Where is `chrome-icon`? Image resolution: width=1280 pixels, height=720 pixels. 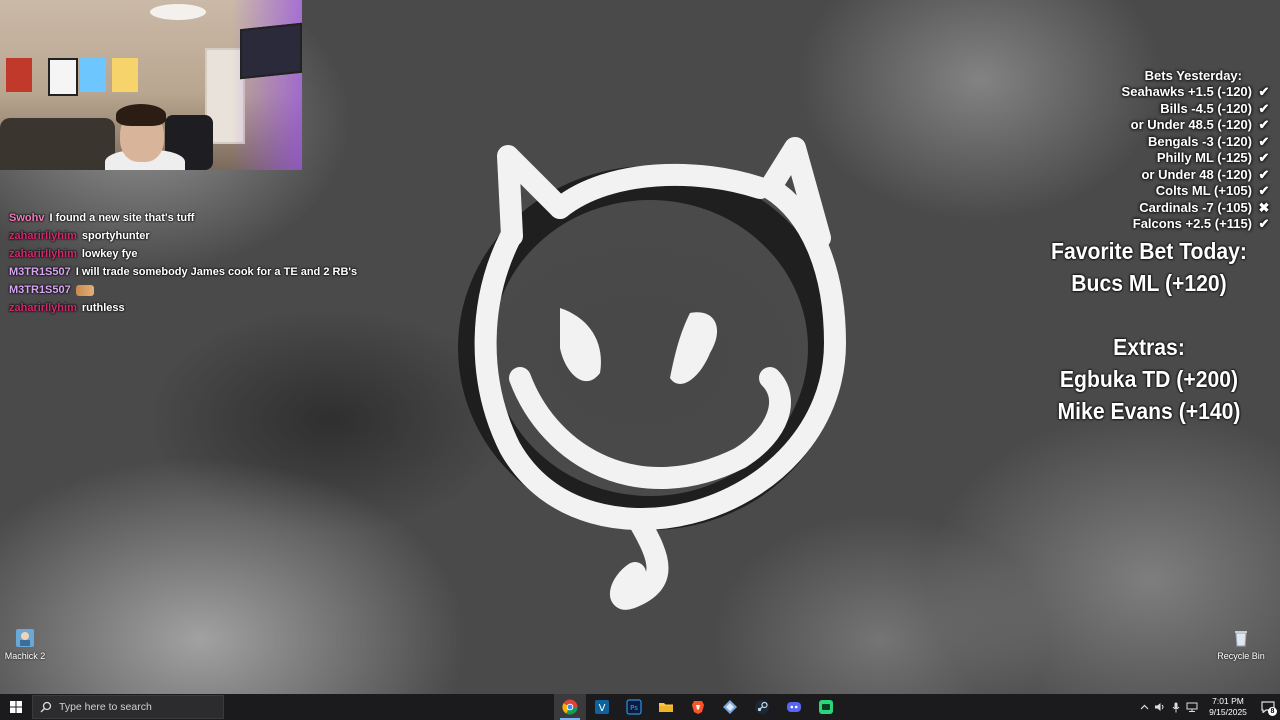
chrome-icon is located at coordinates (570, 707).